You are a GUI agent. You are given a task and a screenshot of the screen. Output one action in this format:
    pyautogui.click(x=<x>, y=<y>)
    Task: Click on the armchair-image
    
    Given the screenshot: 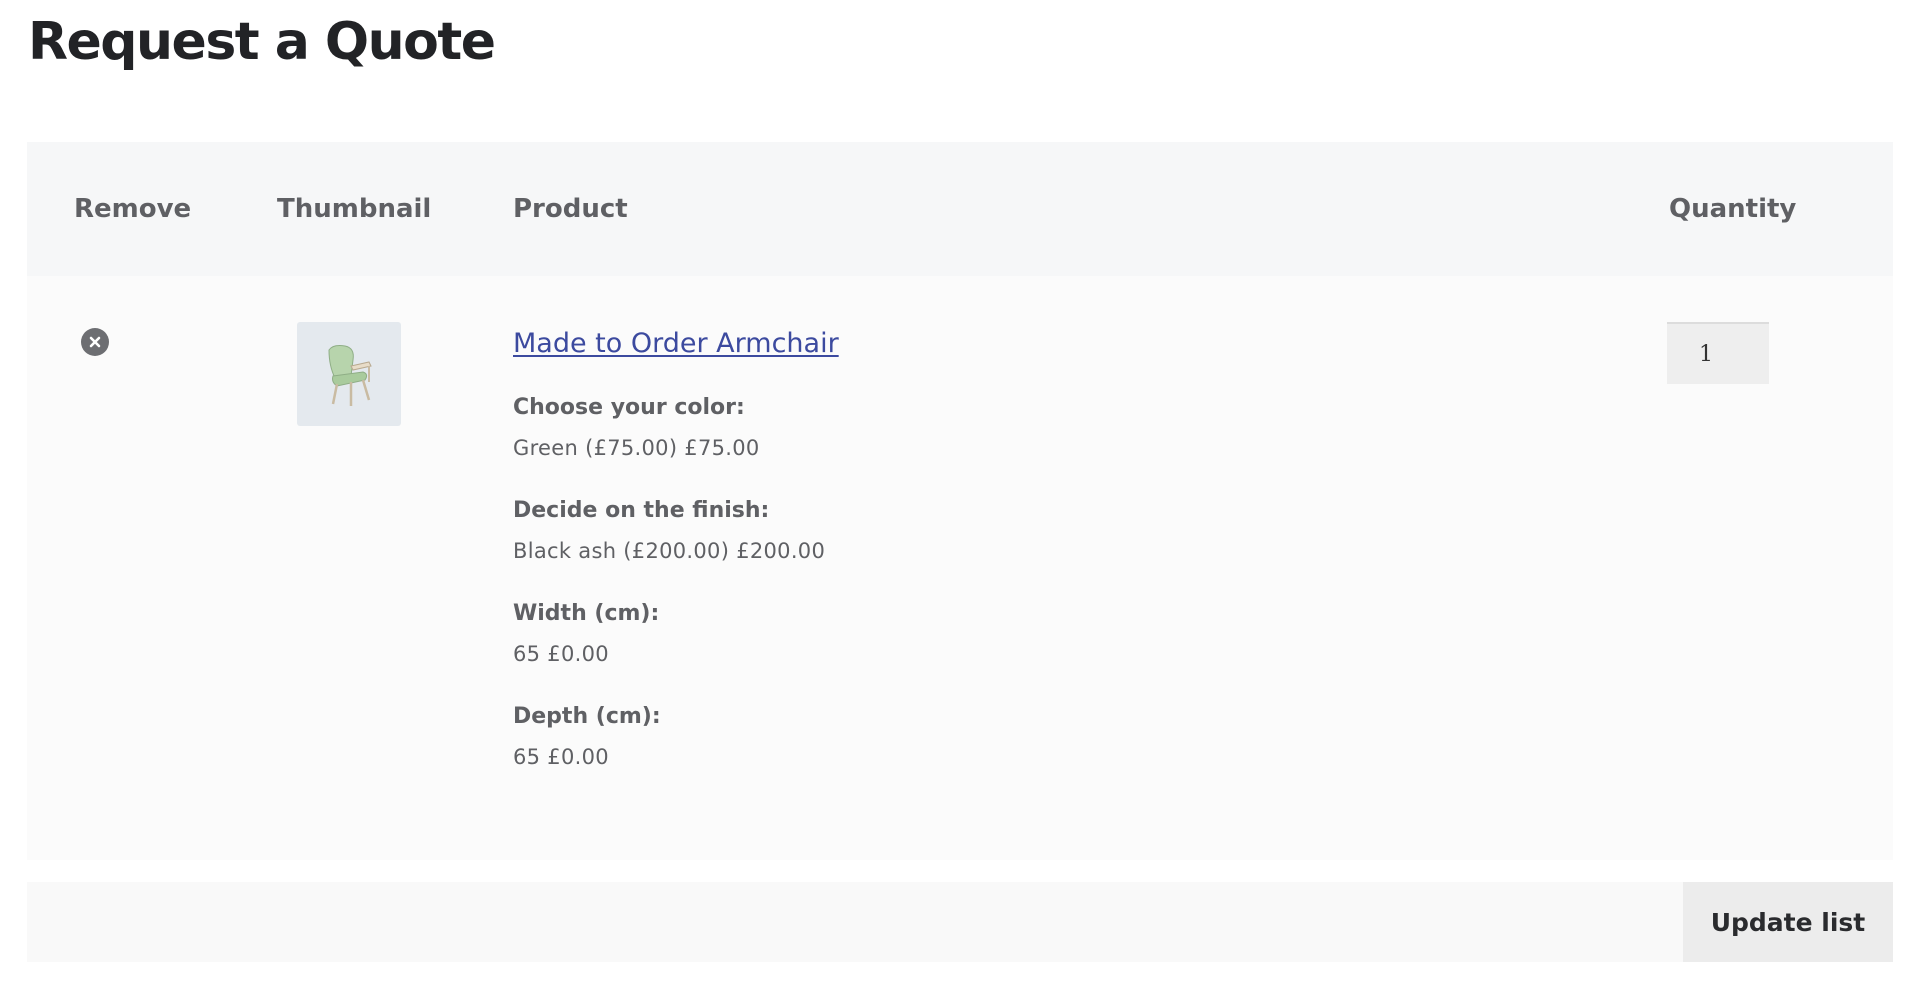 What is the action you would take?
    pyautogui.click(x=350, y=375)
    